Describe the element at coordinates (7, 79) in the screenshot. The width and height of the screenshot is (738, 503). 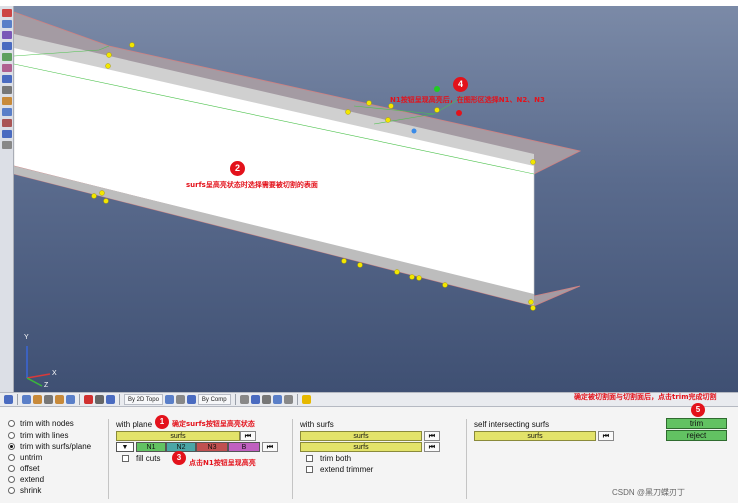
I see `line-tool-icon` at that location.